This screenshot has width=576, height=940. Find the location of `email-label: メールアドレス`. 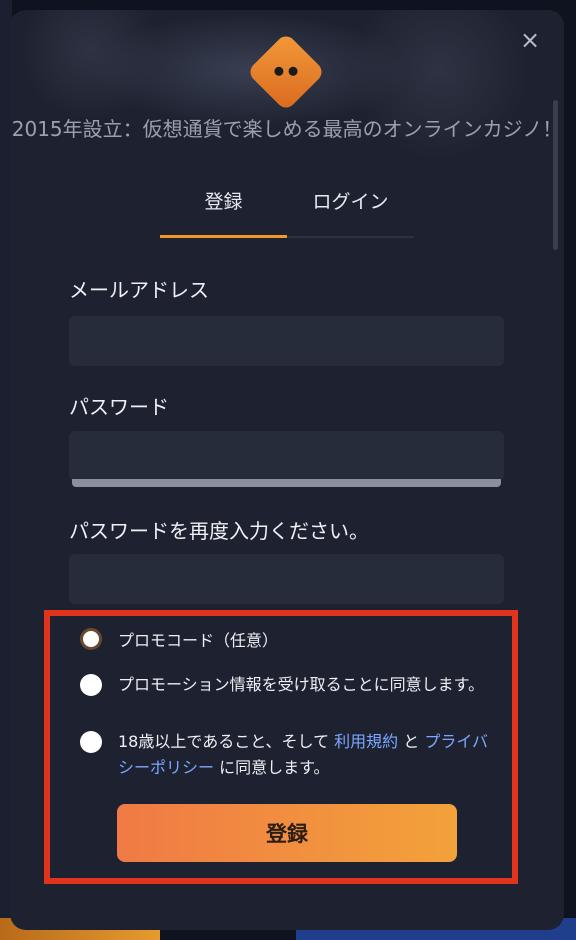

email-label: メールアドレス is located at coordinates (139, 290).